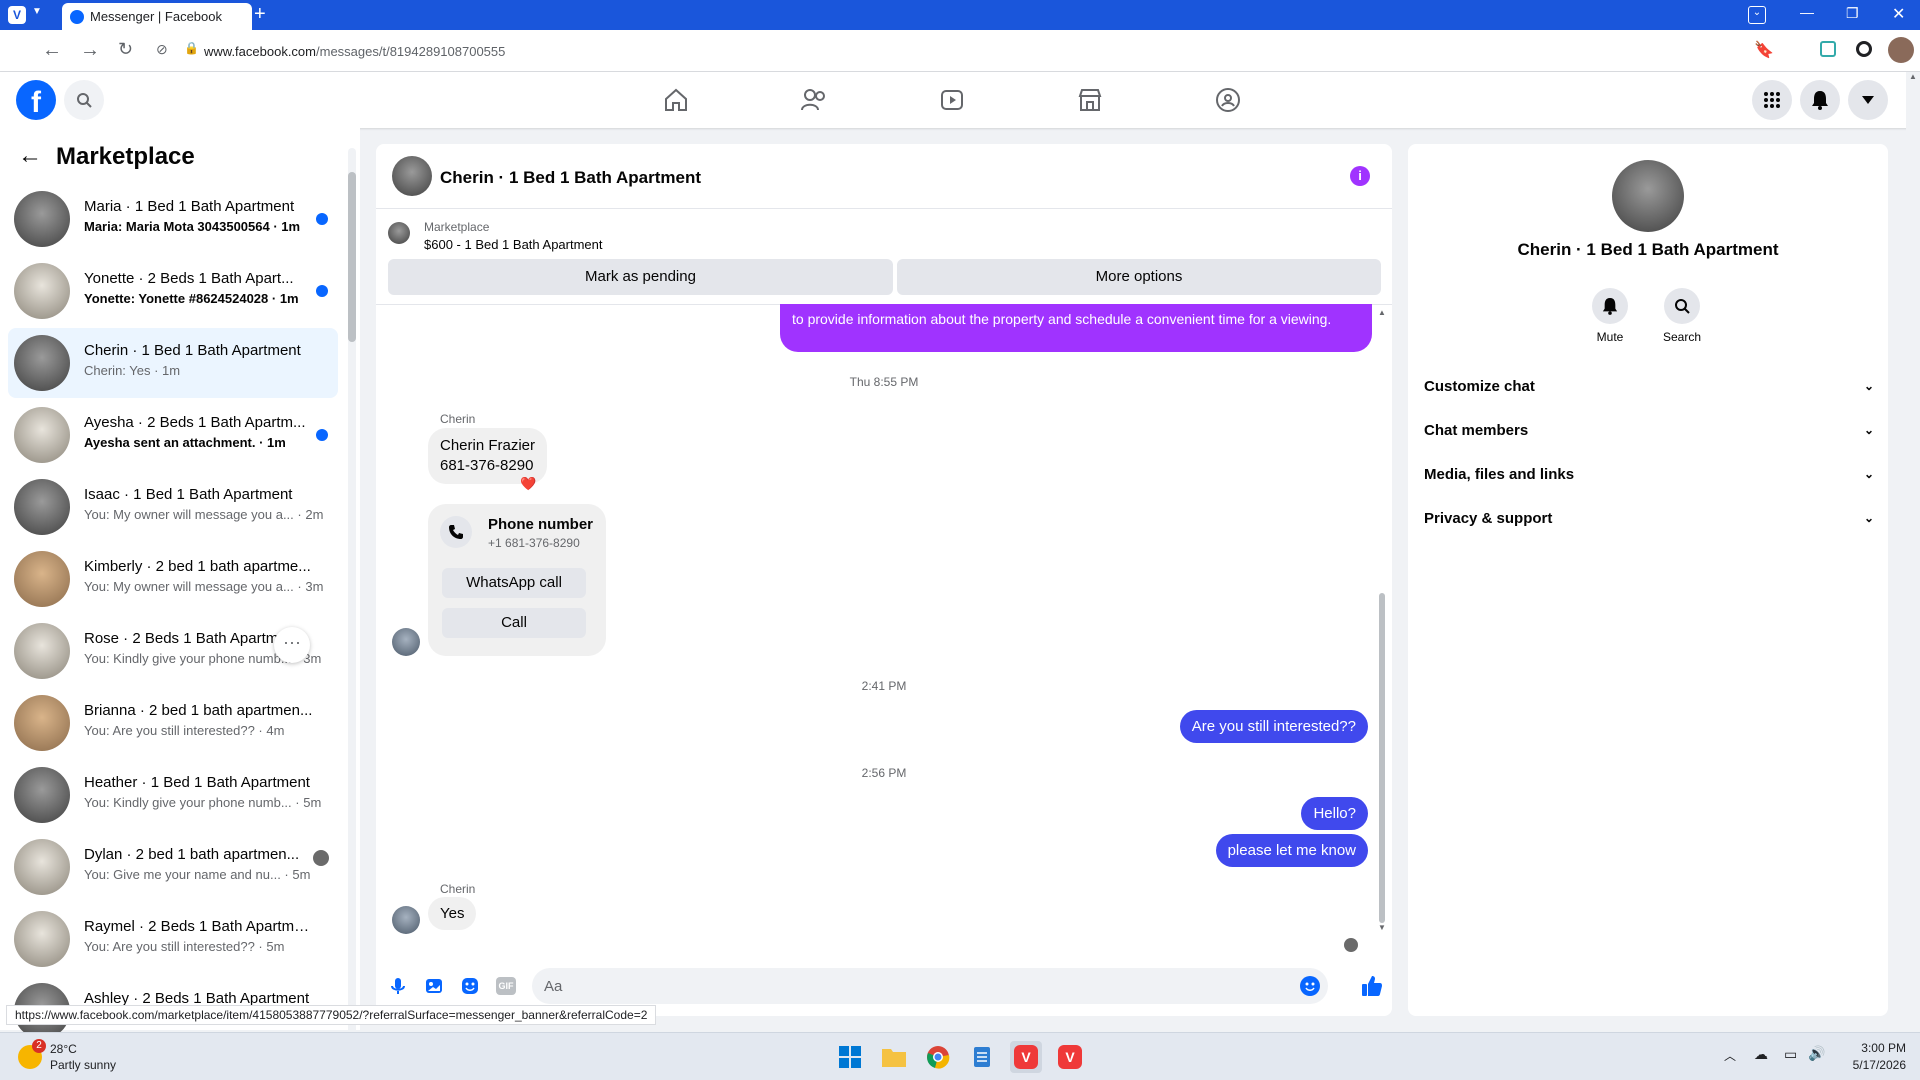 Image resolution: width=1920 pixels, height=1080 pixels. I want to click on conversation-snippet: You: Kindly give your phone numb... · 5m, so click(203, 802).